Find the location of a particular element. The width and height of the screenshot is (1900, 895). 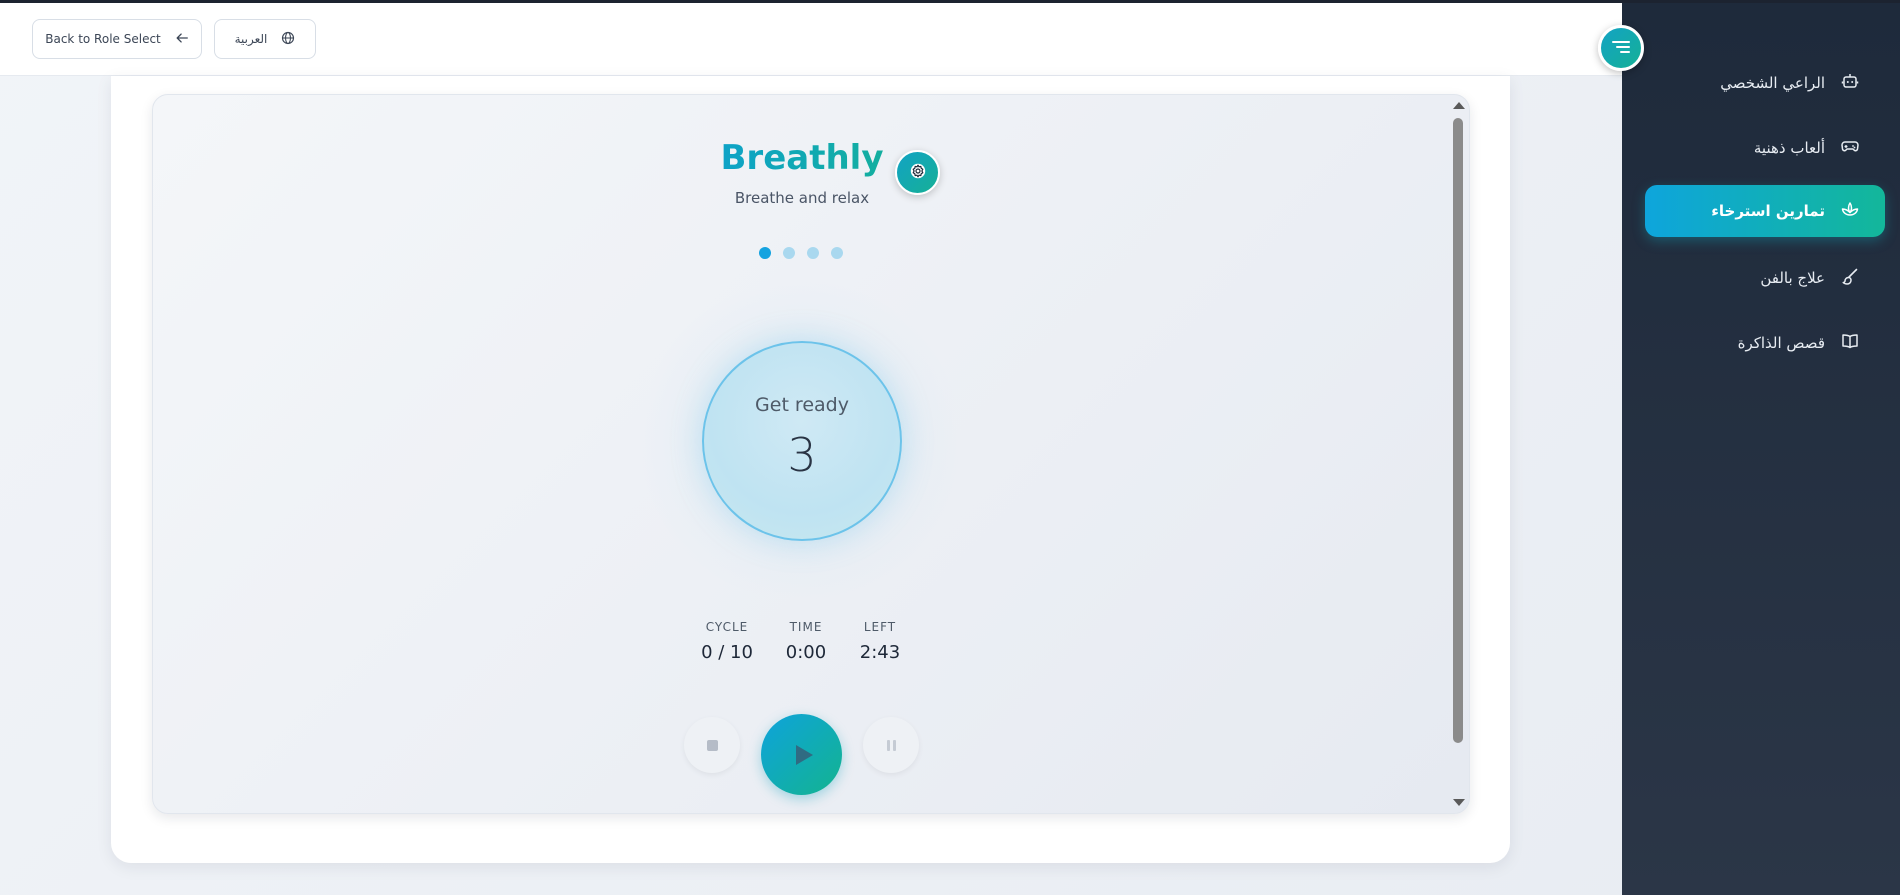

back-button-label: Back to Role Select is located at coordinates (103, 39).